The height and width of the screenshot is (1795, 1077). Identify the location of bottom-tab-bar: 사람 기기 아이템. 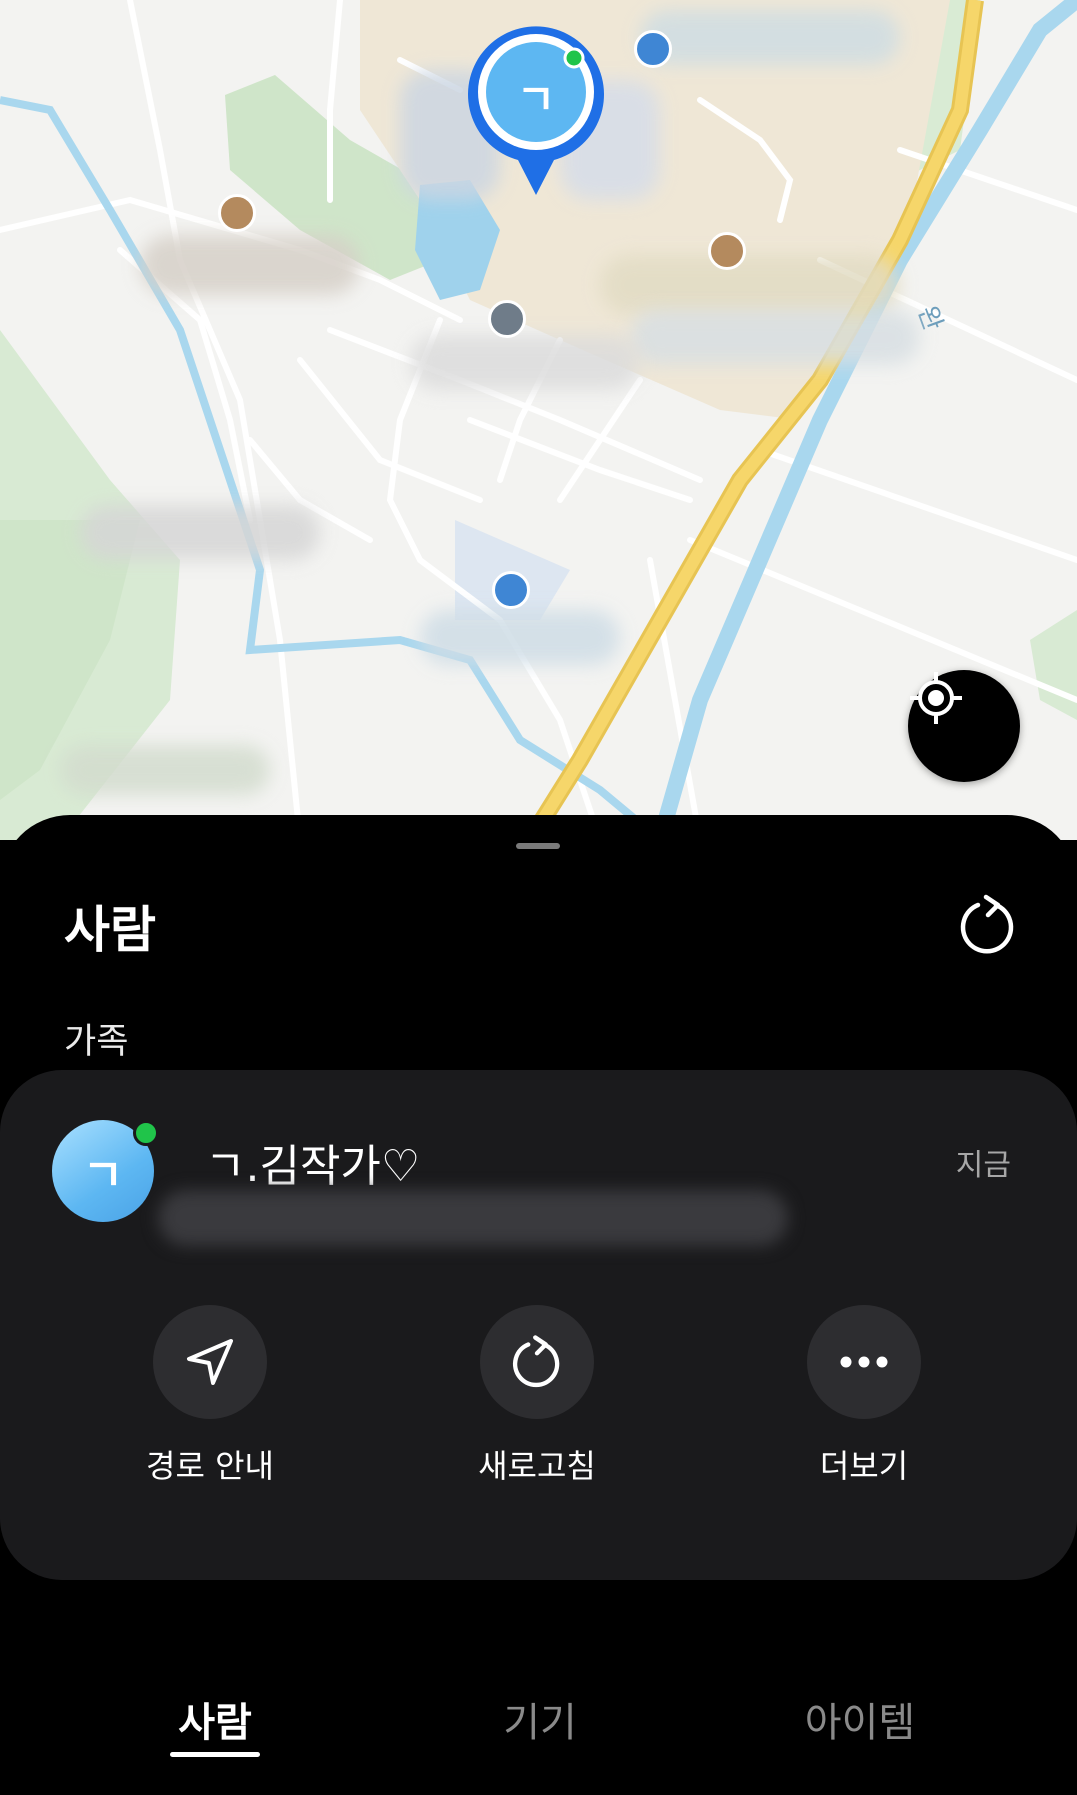
(538, 1730).